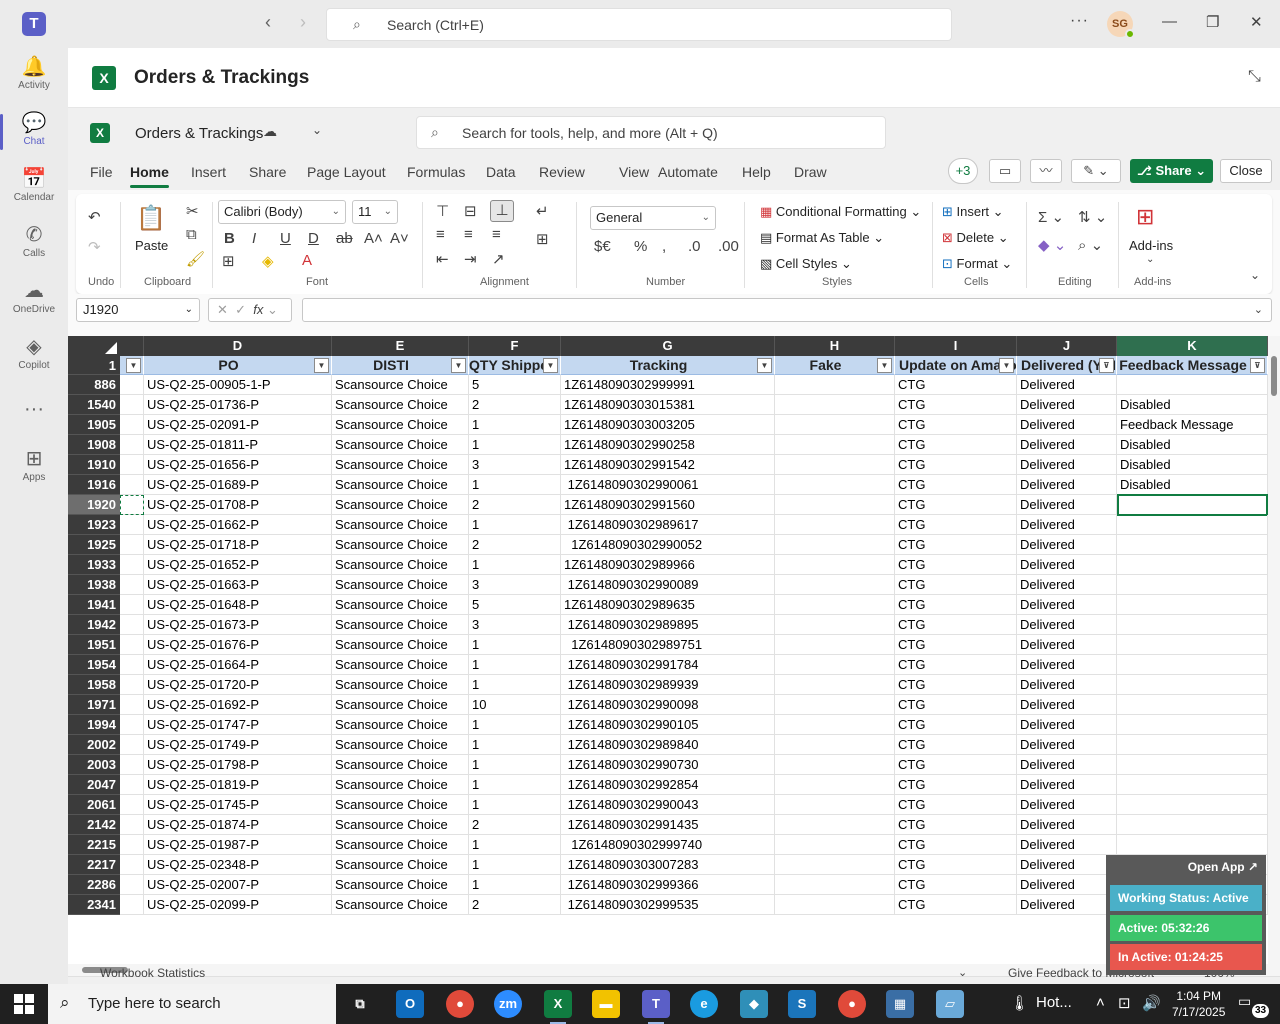 The width and height of the screenshot is (1280, 1024). Describe the element at coordinates (94, 625) in the screenshot. I see `row-number: 1942` at that location.